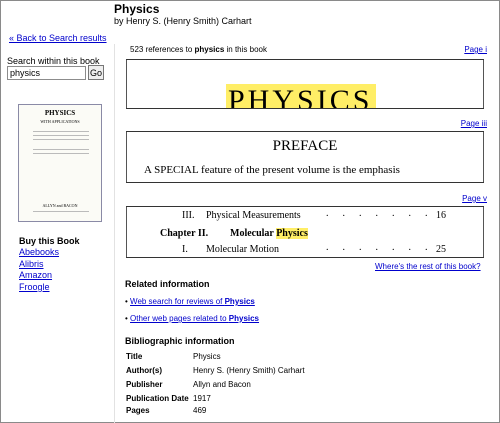 The height and width of the screenshot is (423, 500). What do you see at coordinates (222, 384) in the screenshot?
I see `biblio-value: Allyn and Bacon` at bounding box center [222, 384].